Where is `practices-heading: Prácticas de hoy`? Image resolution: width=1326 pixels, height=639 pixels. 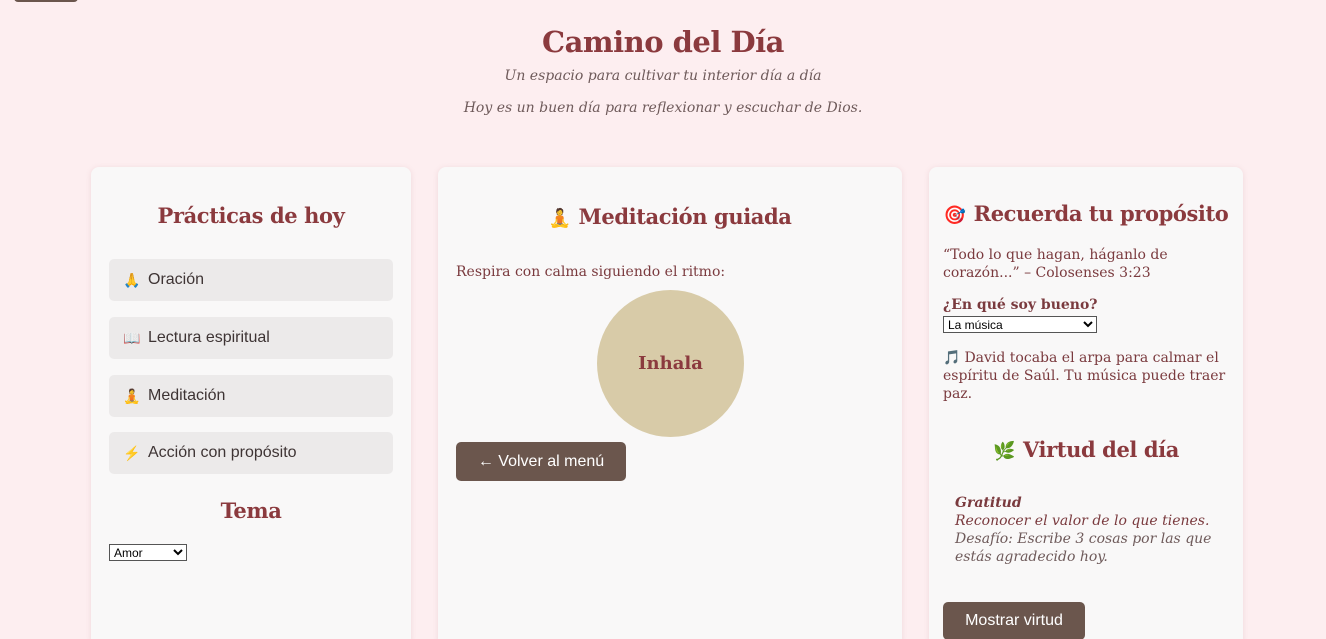
practices-heading: Prácticas de hoy is located at coordinates (251, 215).